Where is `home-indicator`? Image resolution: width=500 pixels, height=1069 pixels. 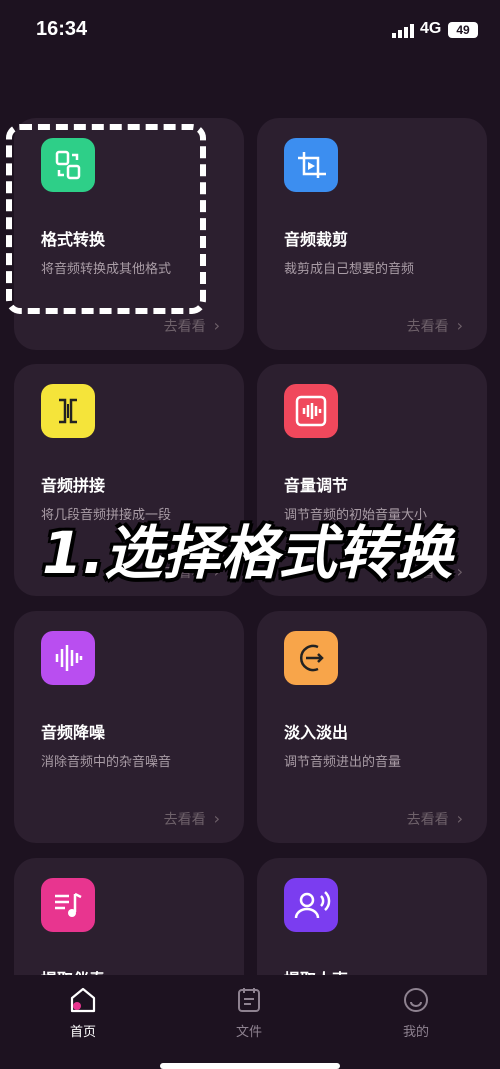 home-indicator is located at coordinates (250, 1066).